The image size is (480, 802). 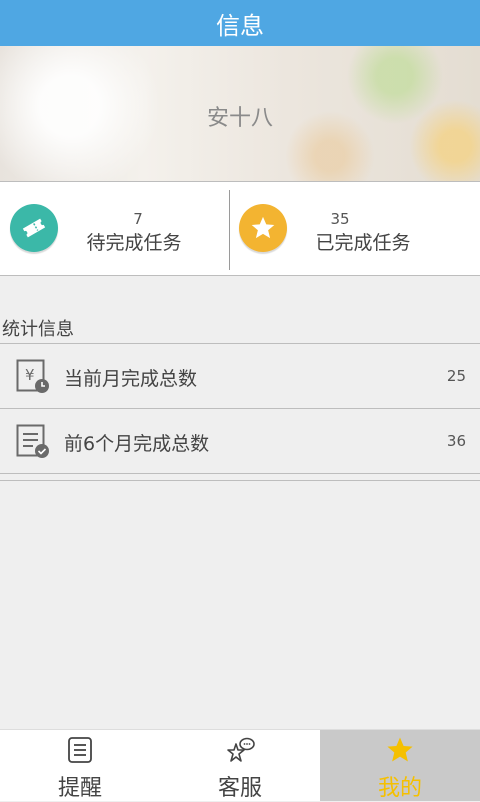 I want to click on page-title: 信息, so click(x=240, y=25).